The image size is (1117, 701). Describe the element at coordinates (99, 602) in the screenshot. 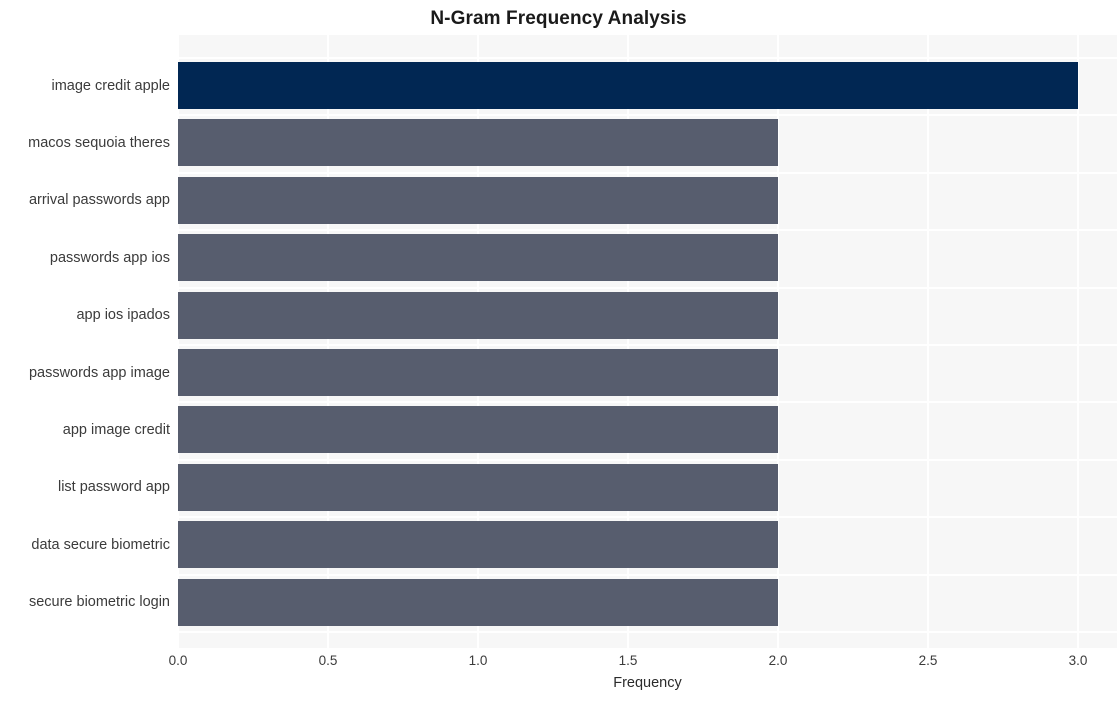

I see `y-axis-tick-label: secure biometric login` at that location.